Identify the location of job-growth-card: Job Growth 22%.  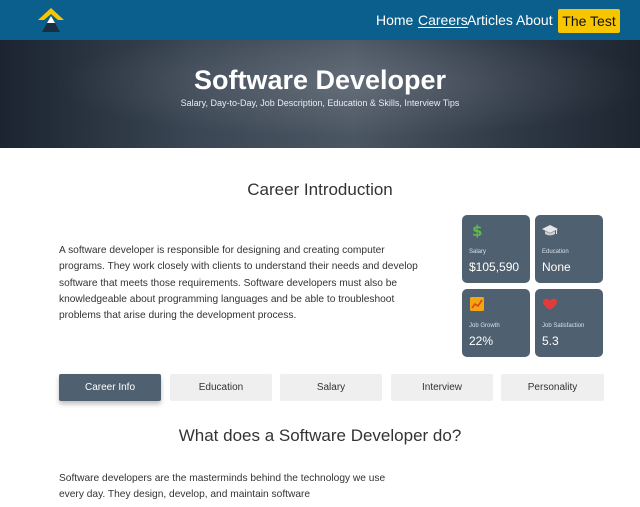
(496, 323).